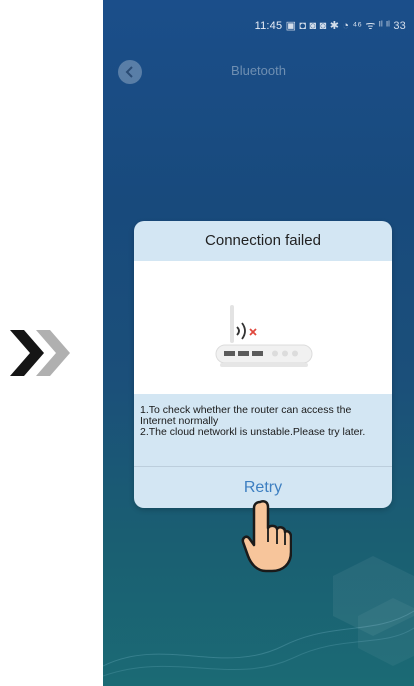 This screenshot has height=686, width=414. I want to click on wifi-signal-icon, so click(241, 331).